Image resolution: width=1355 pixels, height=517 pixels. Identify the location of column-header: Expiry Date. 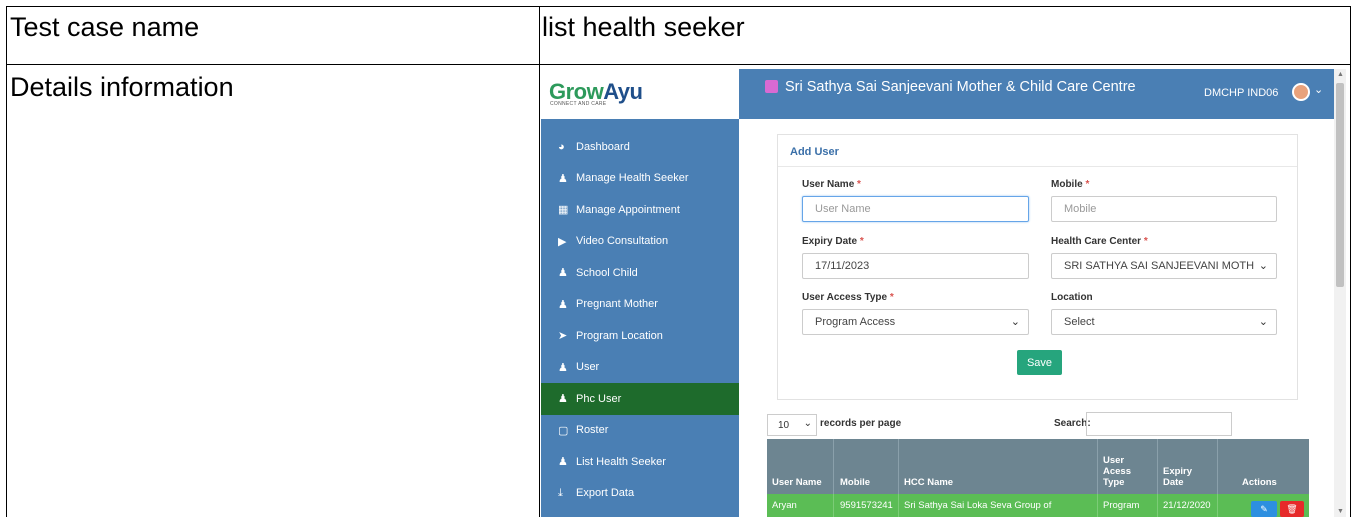
(1177, 477).